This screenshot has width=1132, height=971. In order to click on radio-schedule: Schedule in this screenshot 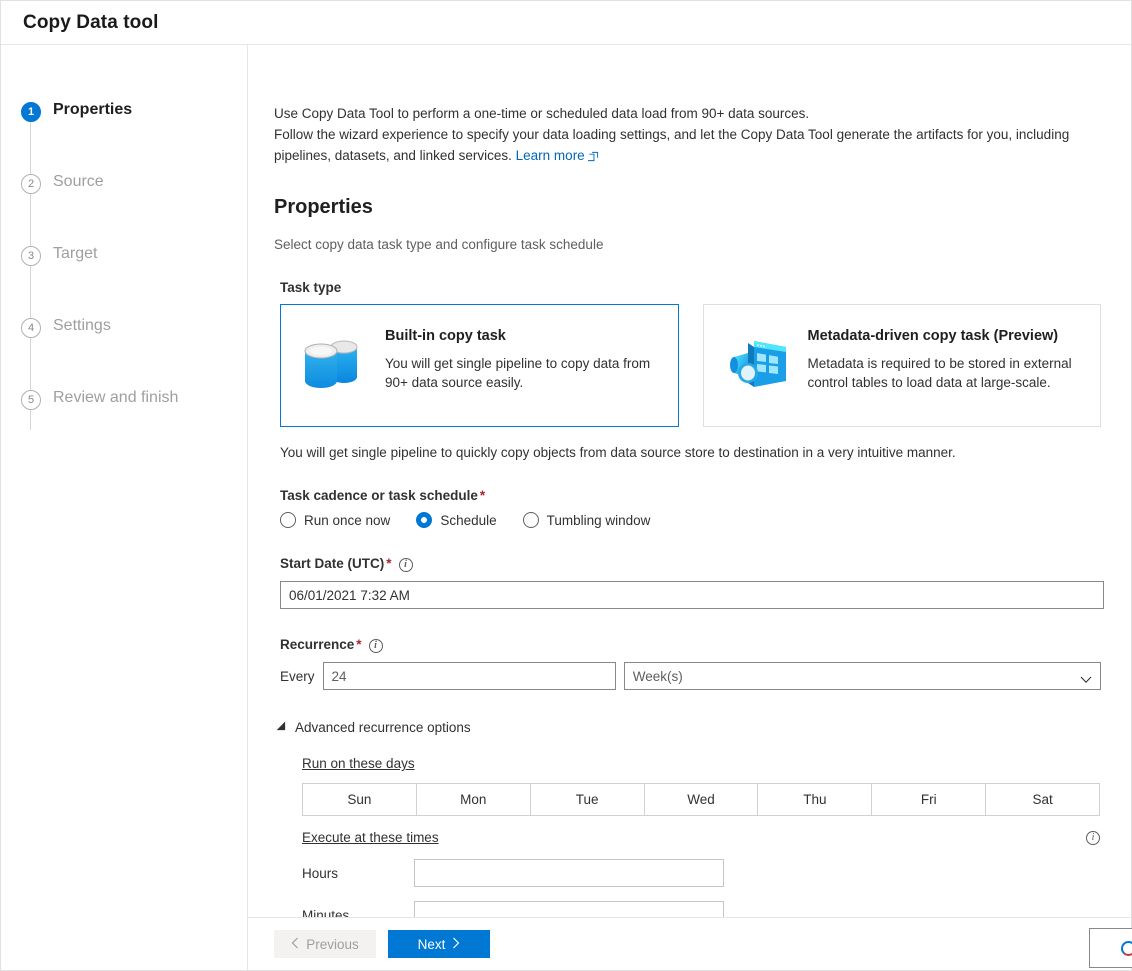, I will do `click(456, 520)`.